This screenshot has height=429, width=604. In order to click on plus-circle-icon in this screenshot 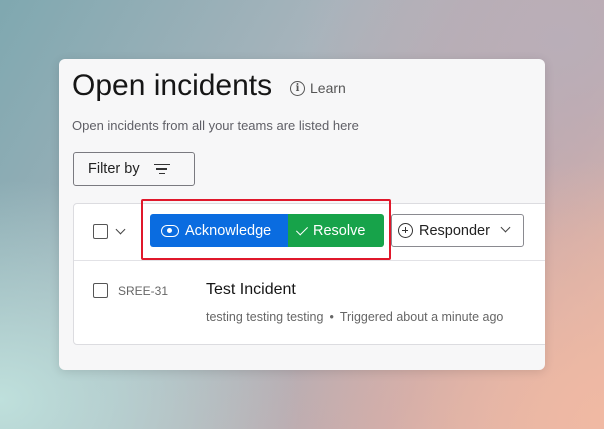, I will do `click(405, 230)`.